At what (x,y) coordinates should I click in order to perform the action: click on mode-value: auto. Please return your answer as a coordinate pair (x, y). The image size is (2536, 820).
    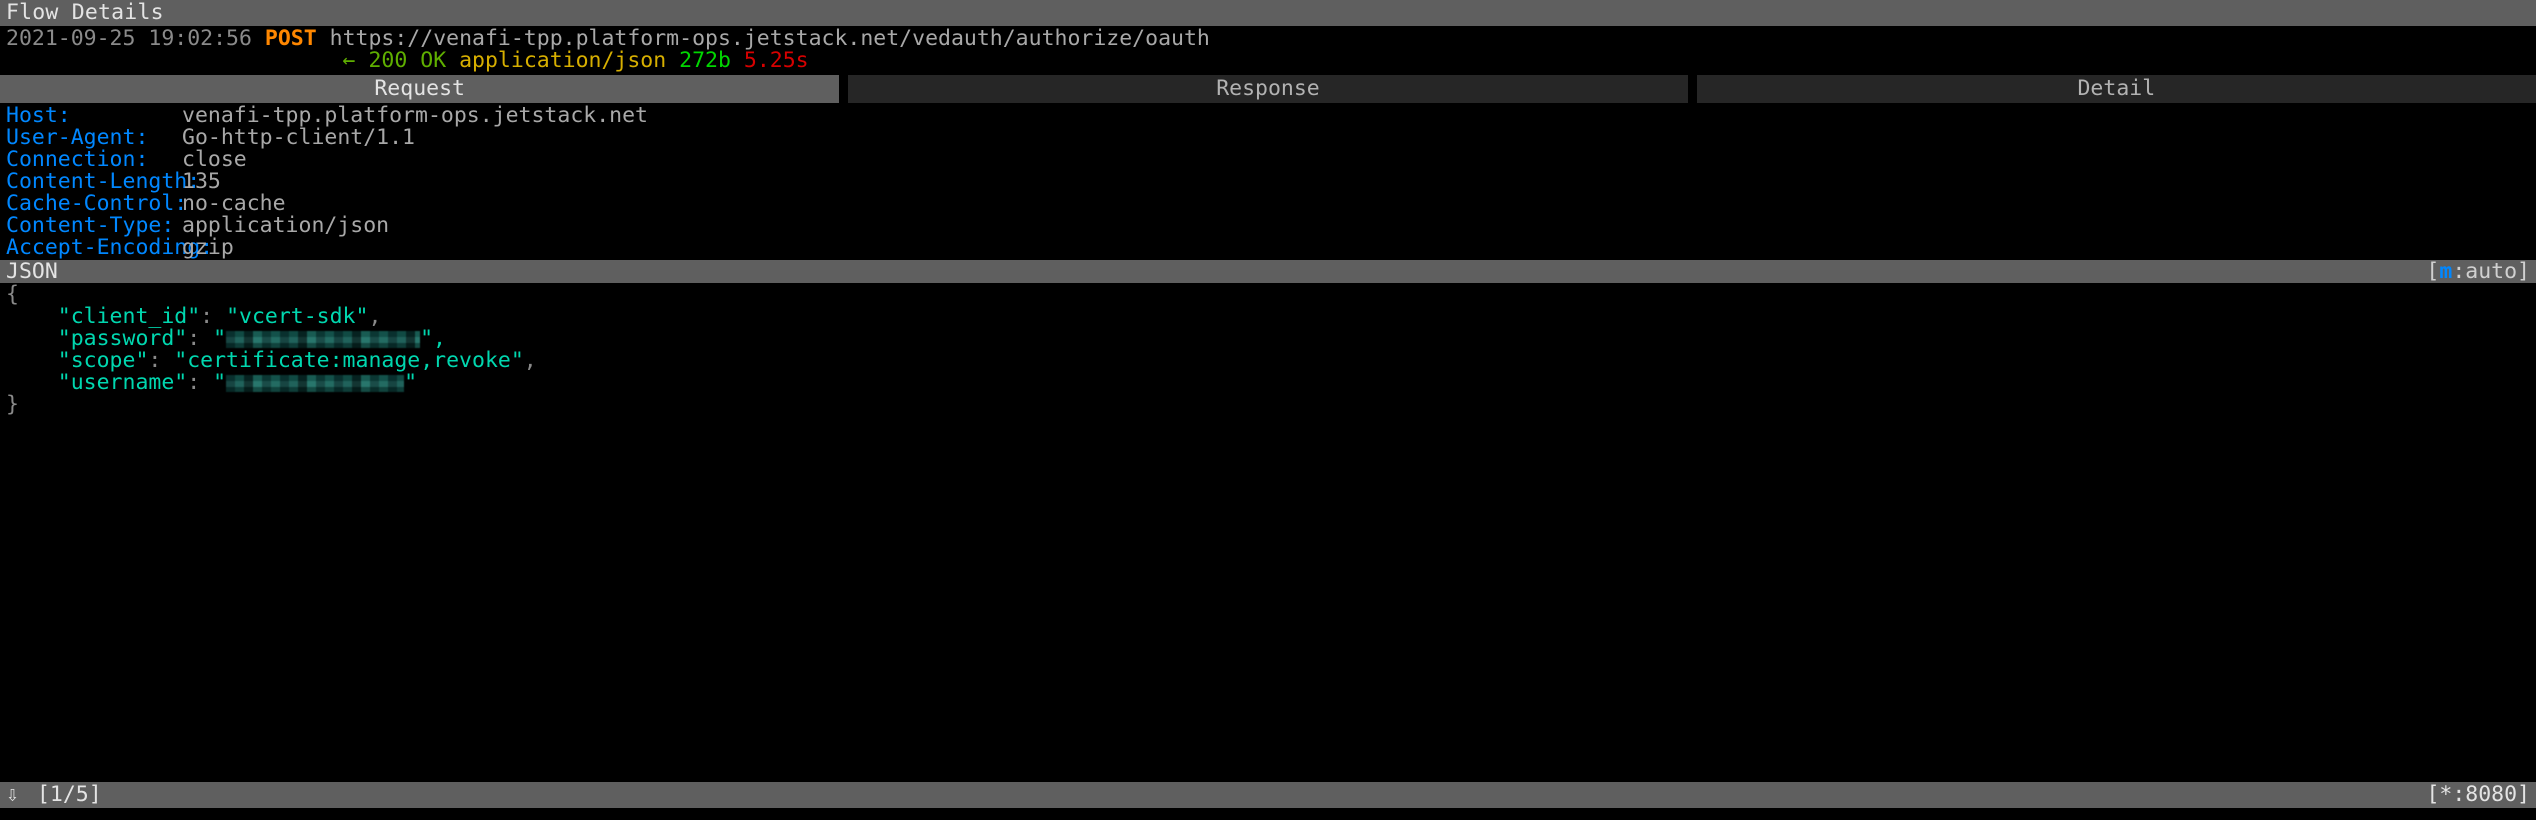
    Looking at the image, I should click on (2491, 271).